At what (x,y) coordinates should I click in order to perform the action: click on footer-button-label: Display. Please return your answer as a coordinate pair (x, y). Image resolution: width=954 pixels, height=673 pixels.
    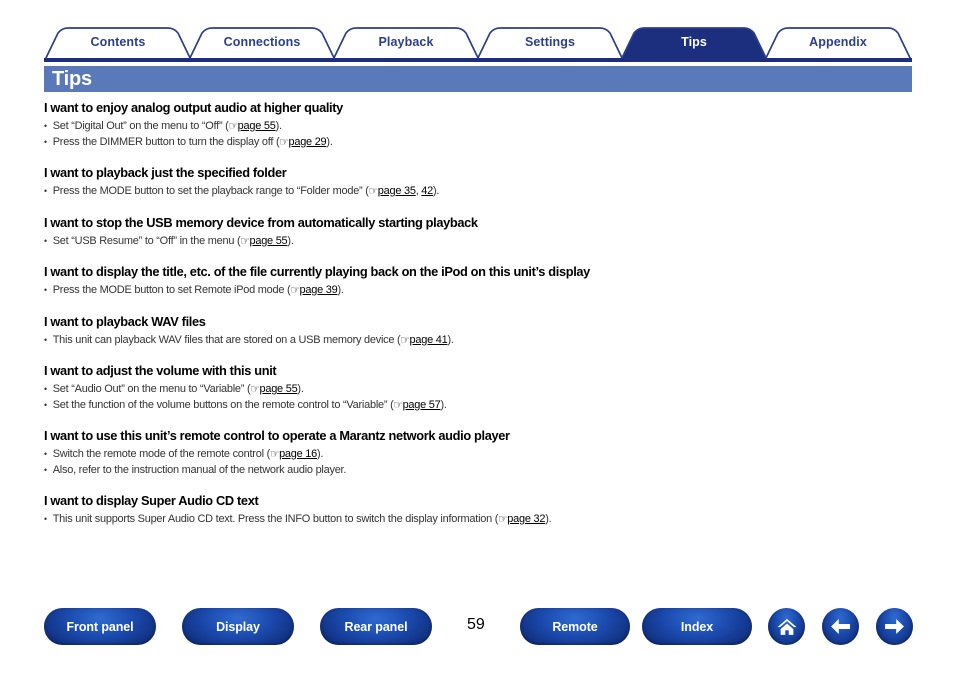
    Looking at the image, I should click on (238, 626).